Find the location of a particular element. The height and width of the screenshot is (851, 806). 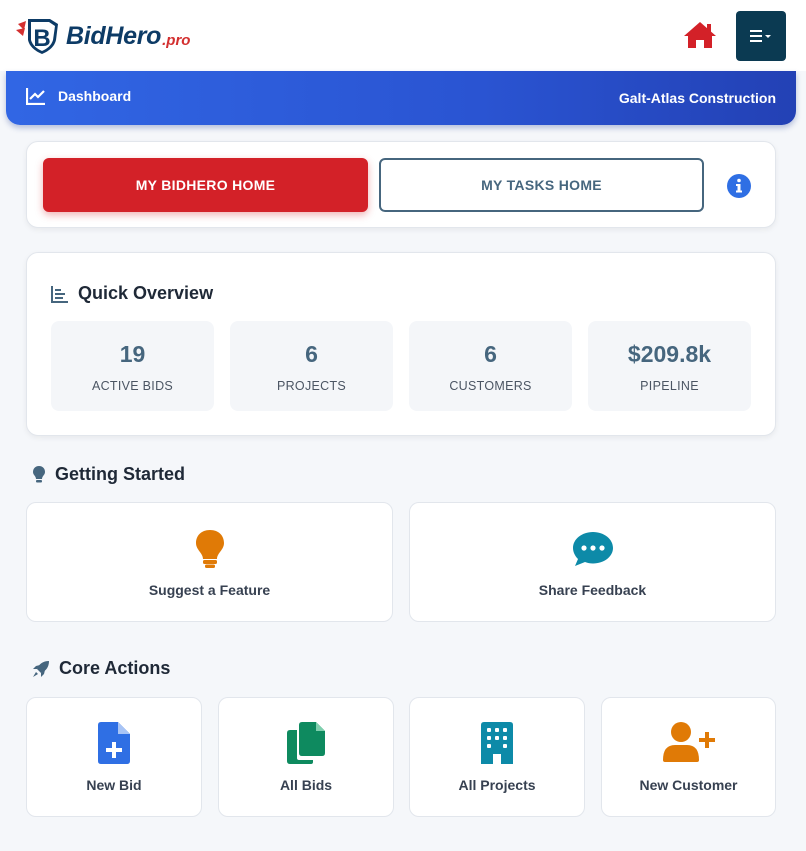

tile-label: New Bid is located at coordinates (114, 785).